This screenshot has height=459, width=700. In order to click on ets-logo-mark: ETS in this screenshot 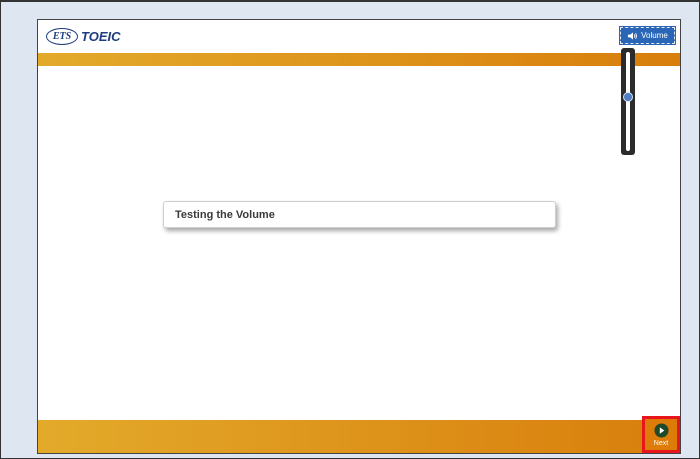, I will do `click(62, 36)`.